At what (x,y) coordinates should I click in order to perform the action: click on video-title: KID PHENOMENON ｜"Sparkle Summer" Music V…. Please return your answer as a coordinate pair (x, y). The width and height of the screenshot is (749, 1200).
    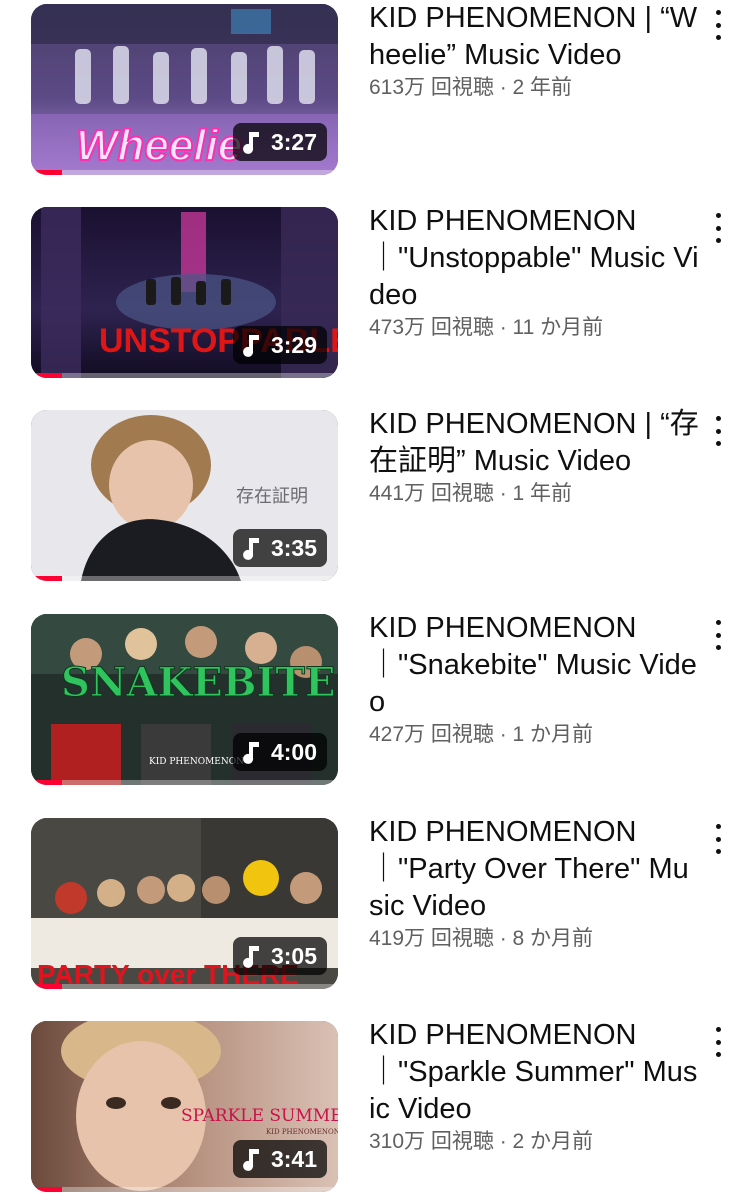
    Looking at the image, I should click on (534, 1072).